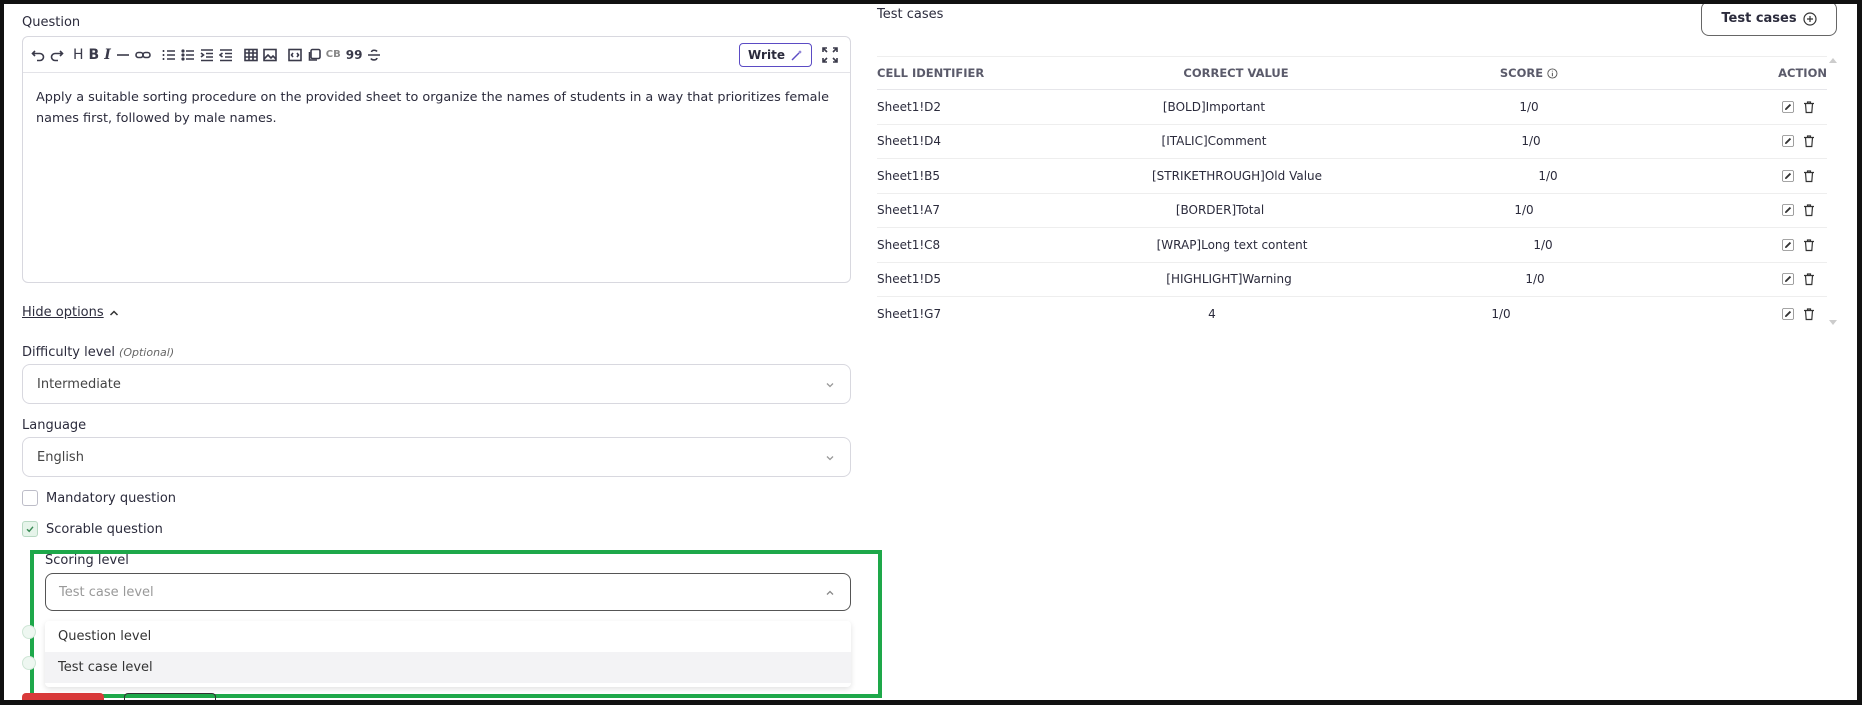  Describe the element at coordinates (354, 55) in the screenshot. I see `quote-button: 99` at that location.